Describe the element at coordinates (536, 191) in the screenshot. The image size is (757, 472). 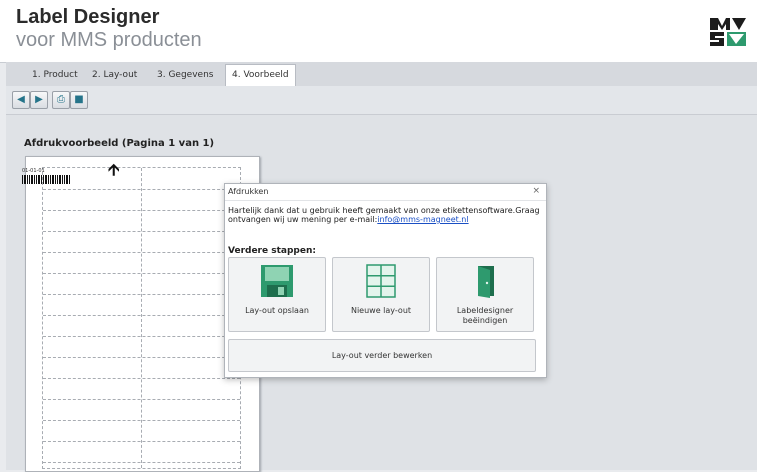
I see `close-icon: ×` at that location.